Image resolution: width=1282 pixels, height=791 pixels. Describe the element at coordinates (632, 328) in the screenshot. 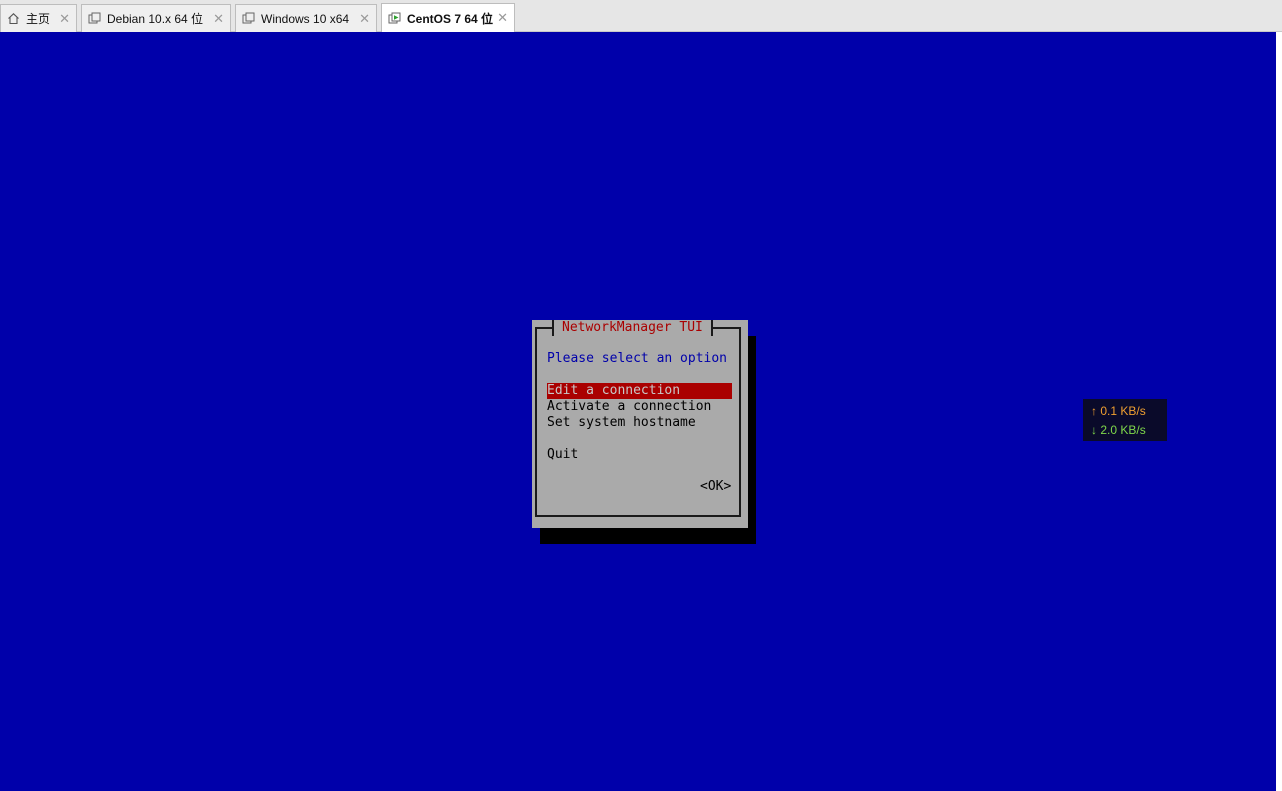

I see `dialog-title: NetworkManager TUI` at that location.